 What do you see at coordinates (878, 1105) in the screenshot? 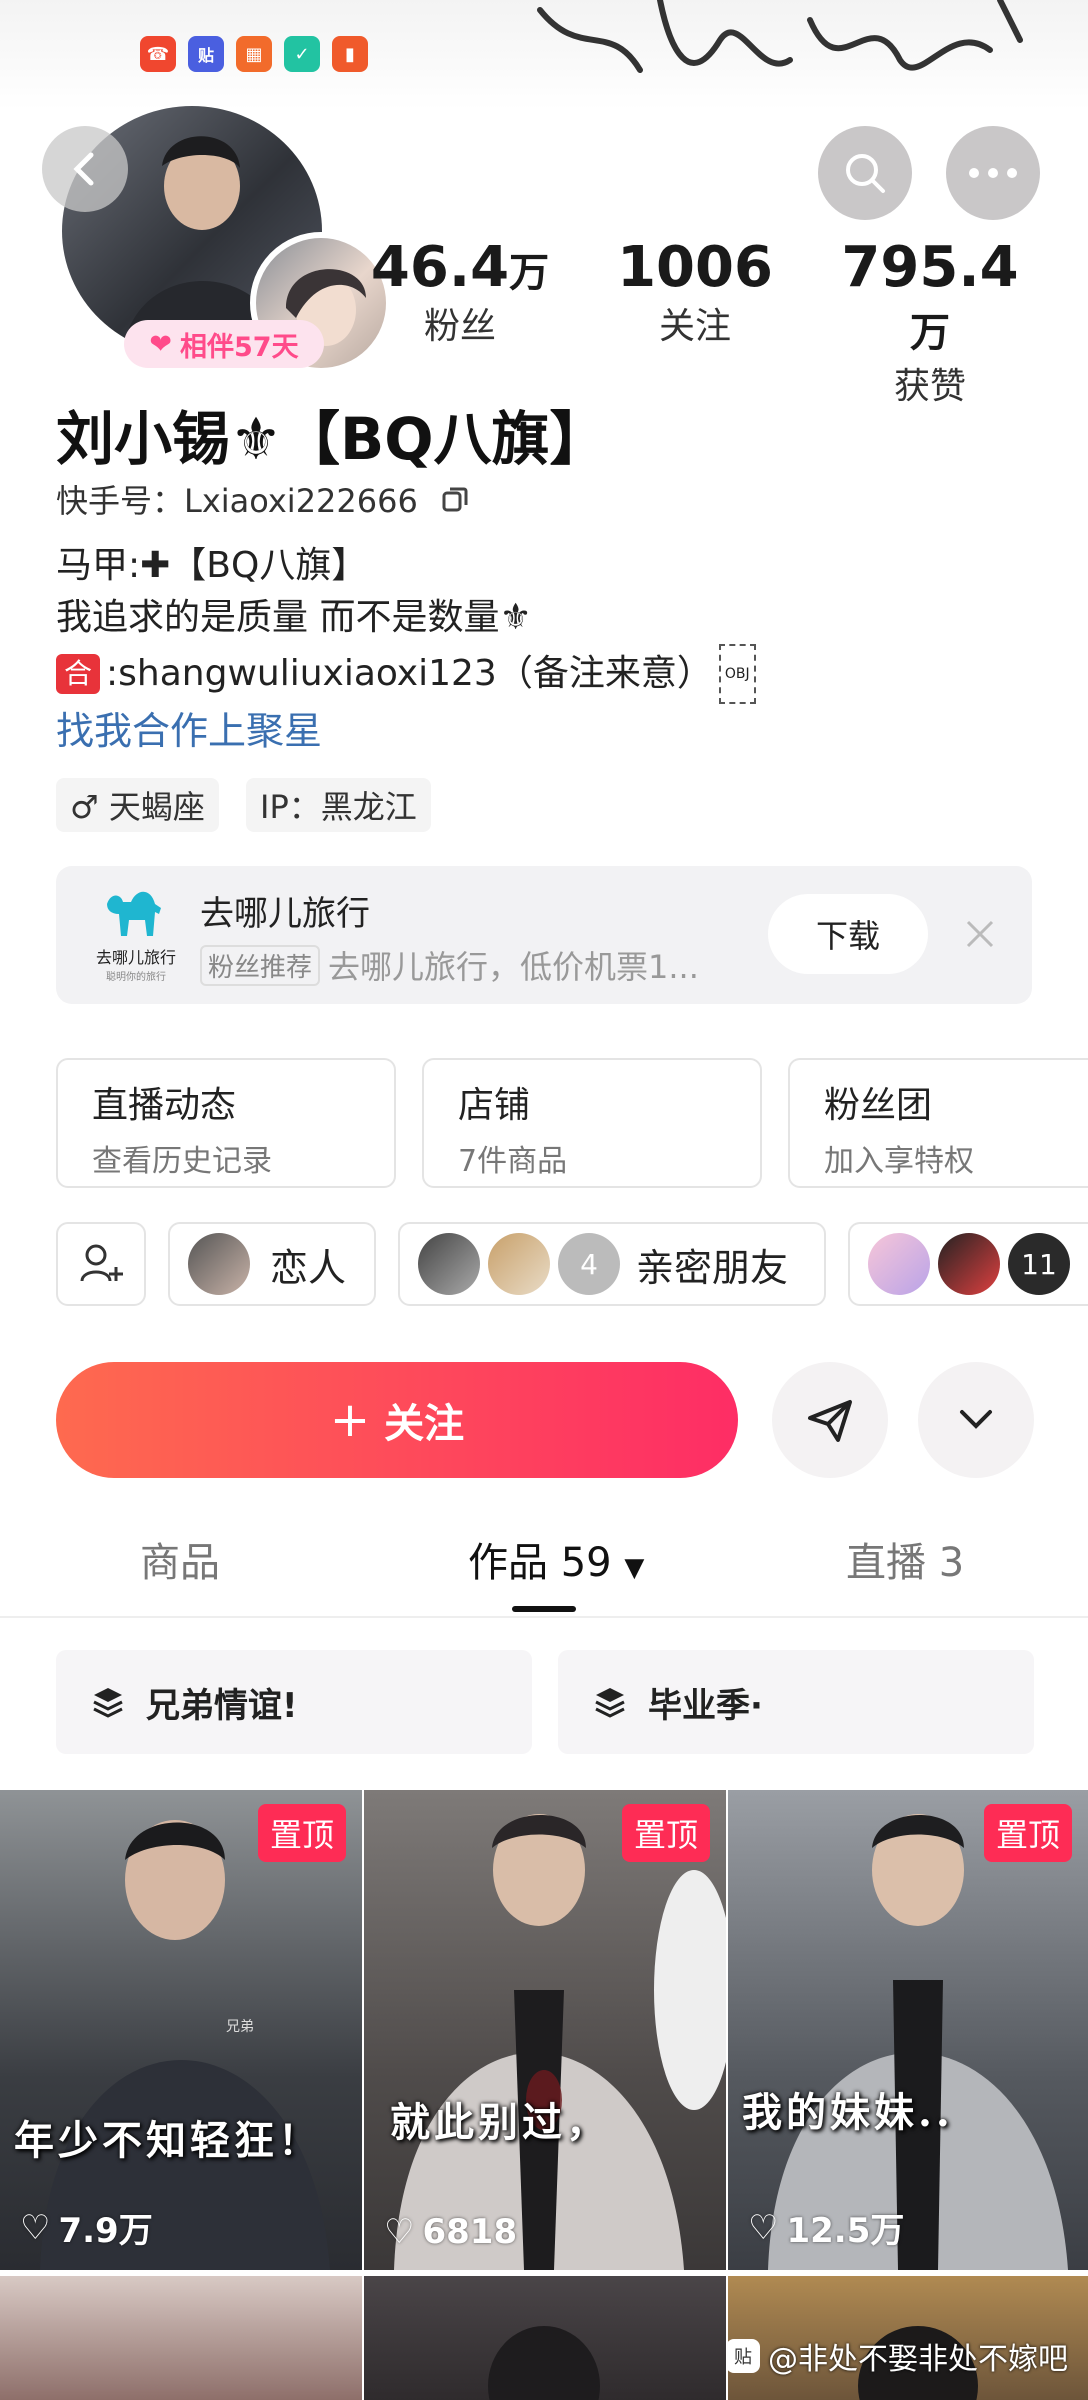
I see `feature-fan-title: 粉丝团` at bounding box center [878, 1105].